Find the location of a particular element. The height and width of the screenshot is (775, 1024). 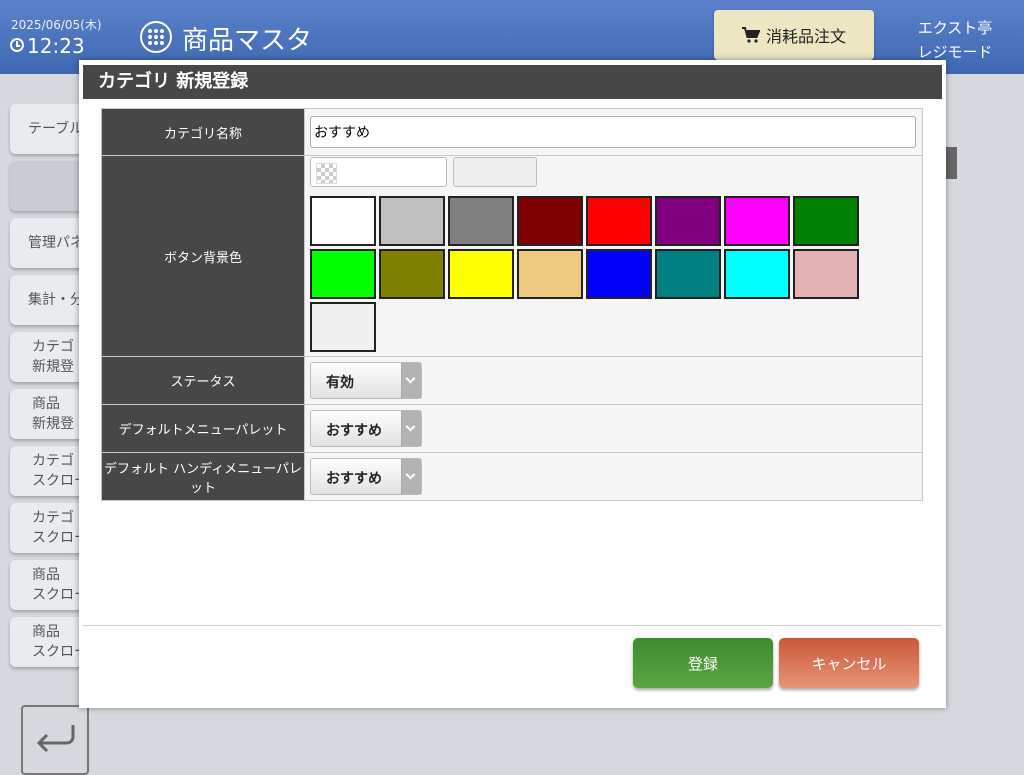

sidebar-item-label: 集計・分 is located at coordinates (56, 300).